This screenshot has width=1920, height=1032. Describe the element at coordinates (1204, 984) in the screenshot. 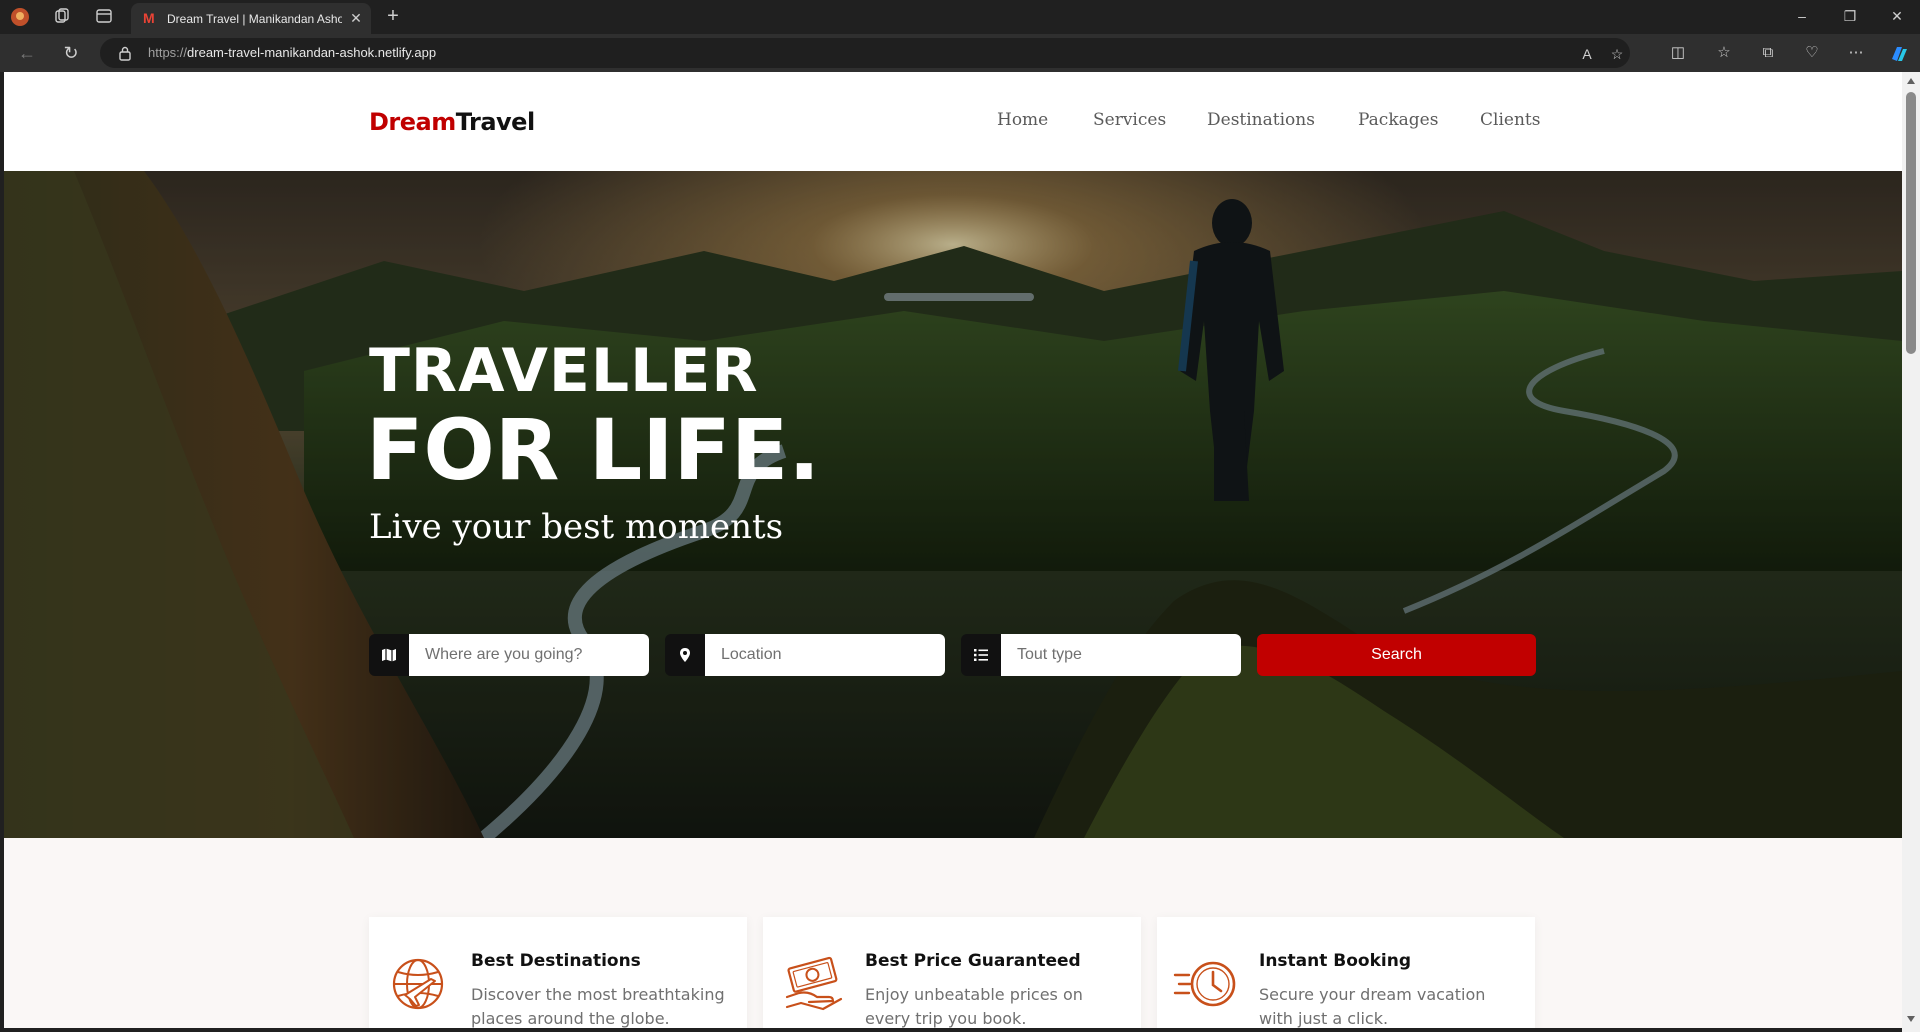

I see `fast-clock-icon` at that location.